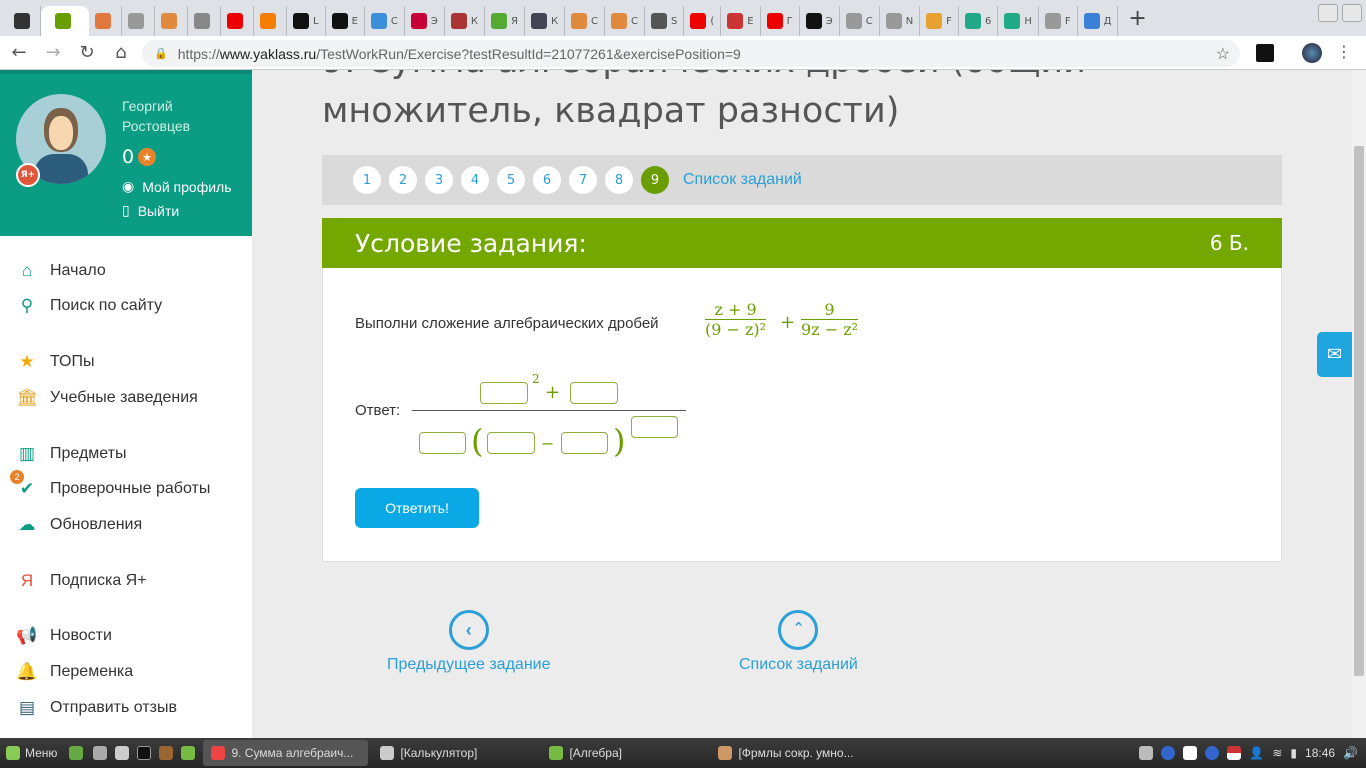 The image size is (1366, 768). What do you see at coordinates (505, 21) in the screenshot?
I see `browser-tab: Я` at bounding box center [505, 21].